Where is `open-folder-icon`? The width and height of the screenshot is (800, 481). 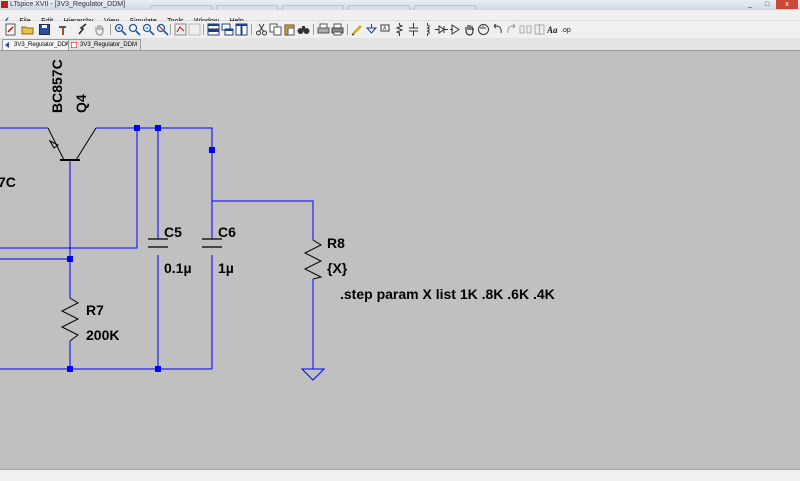
open-folder-icon is located at coordinates (27, 29).